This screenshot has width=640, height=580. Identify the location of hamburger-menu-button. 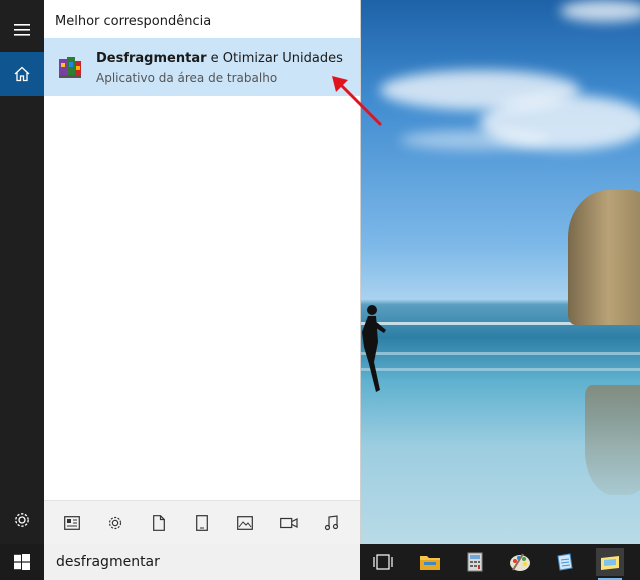
(22, 30).